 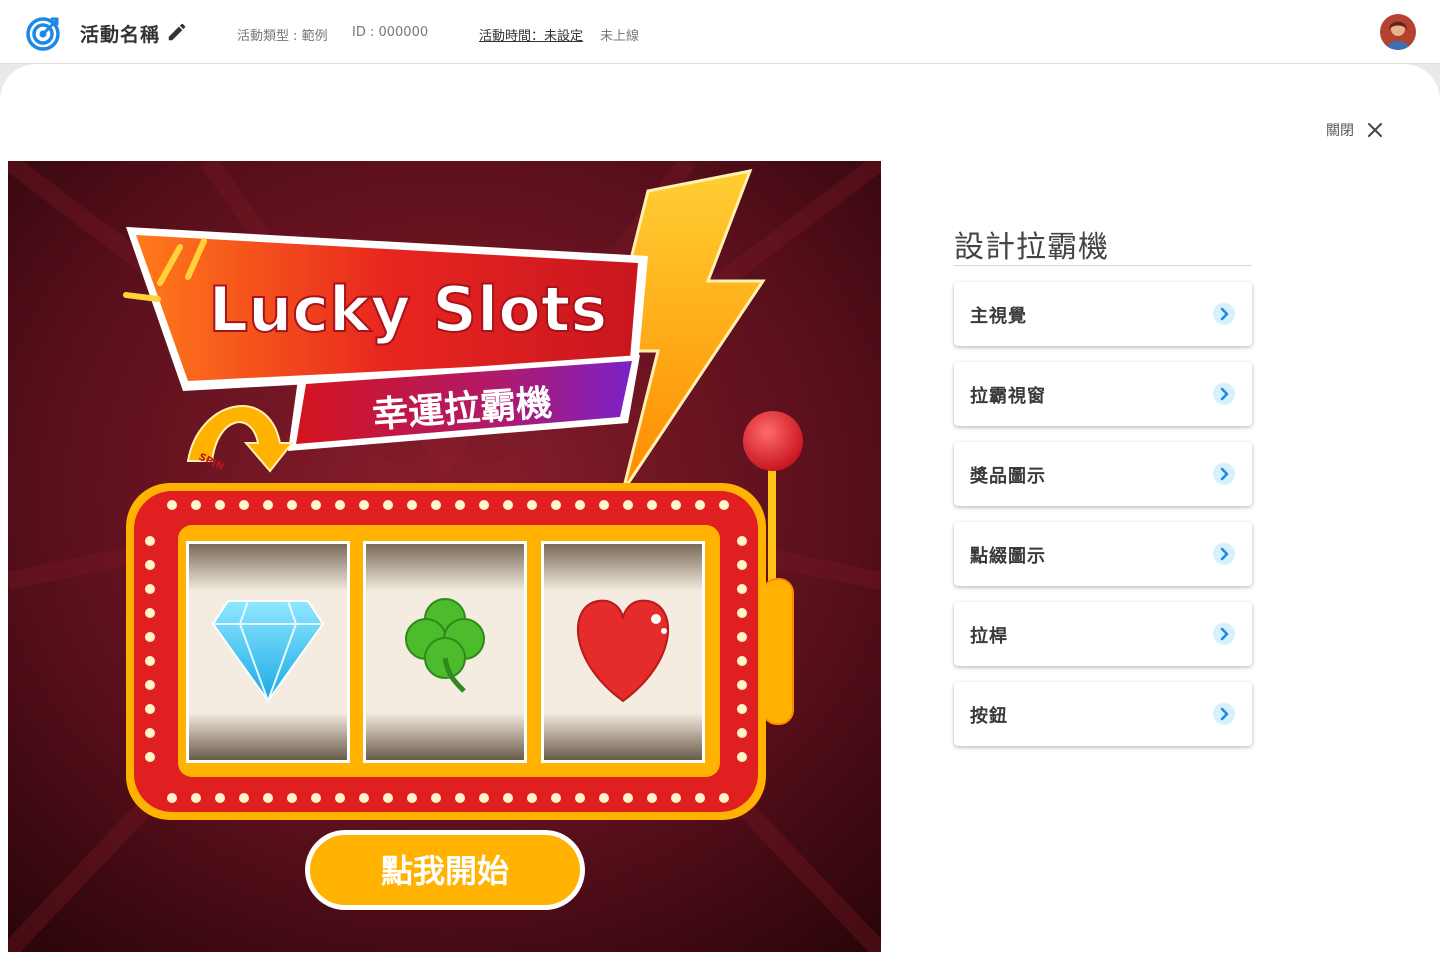 What do you see at coordinates (1355, 130) in the screenshot?
I see `close-button: 關閉` at bounding box center [1355, 130].